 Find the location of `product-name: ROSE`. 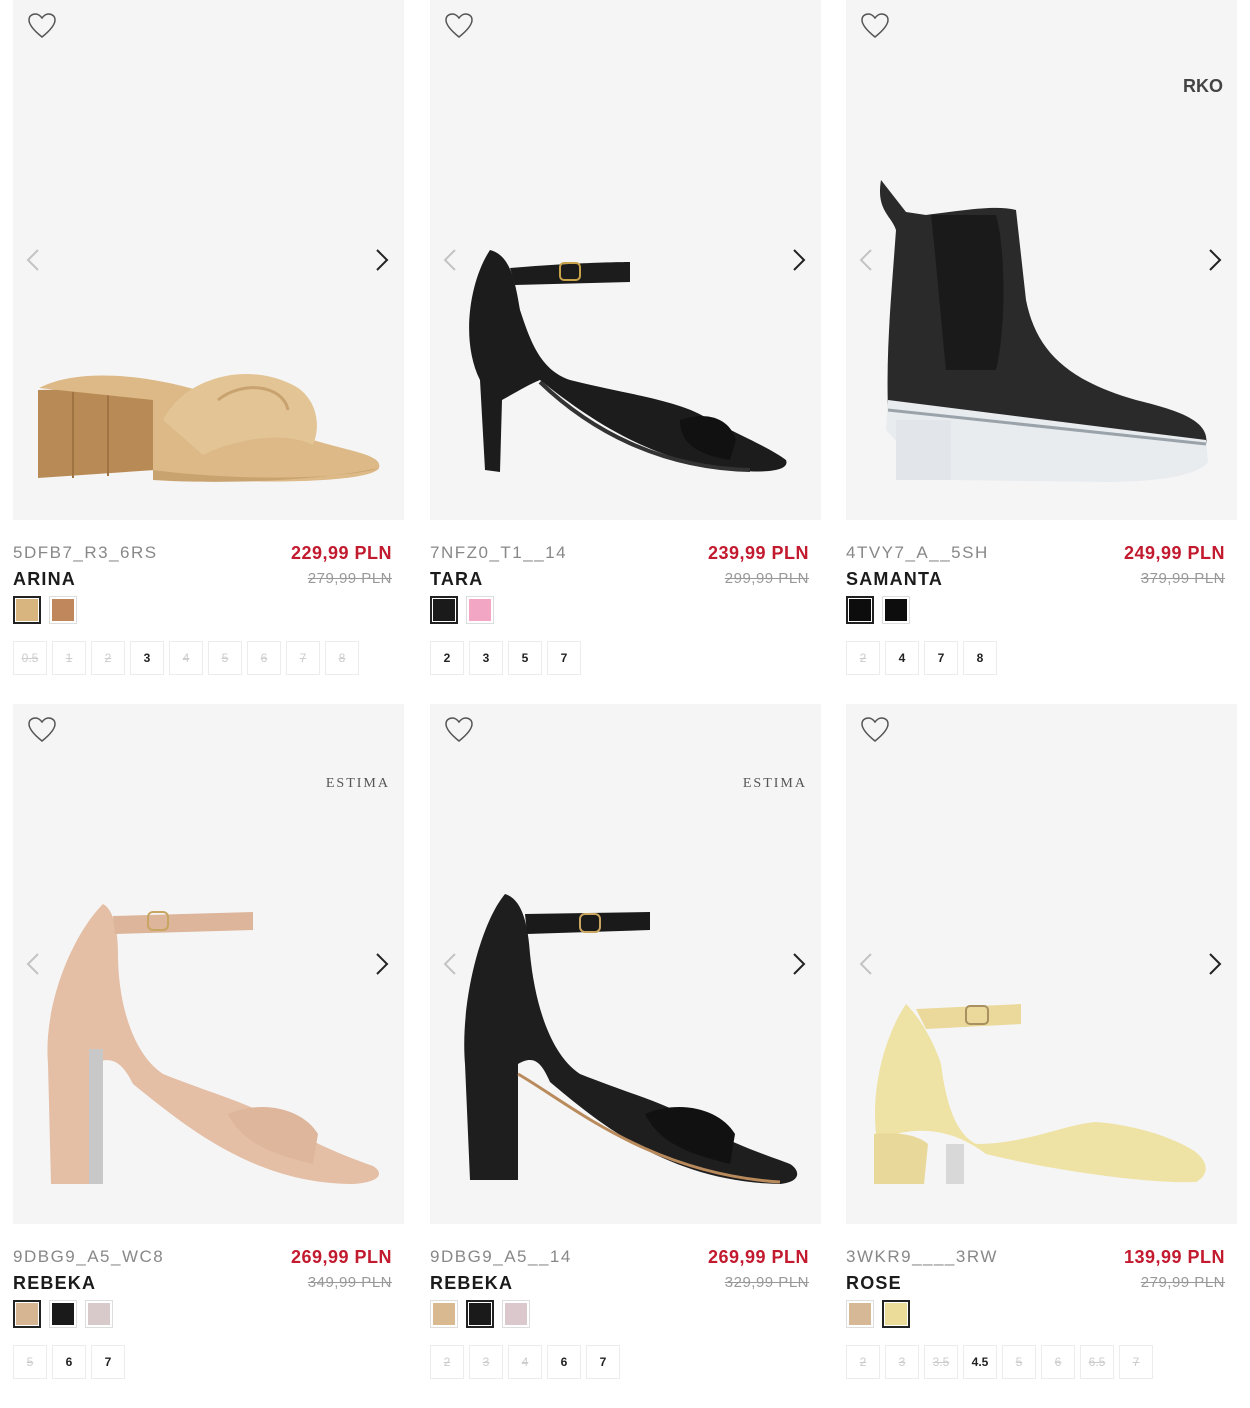

product-name: ROSE is located at coordinates (874, 1283).